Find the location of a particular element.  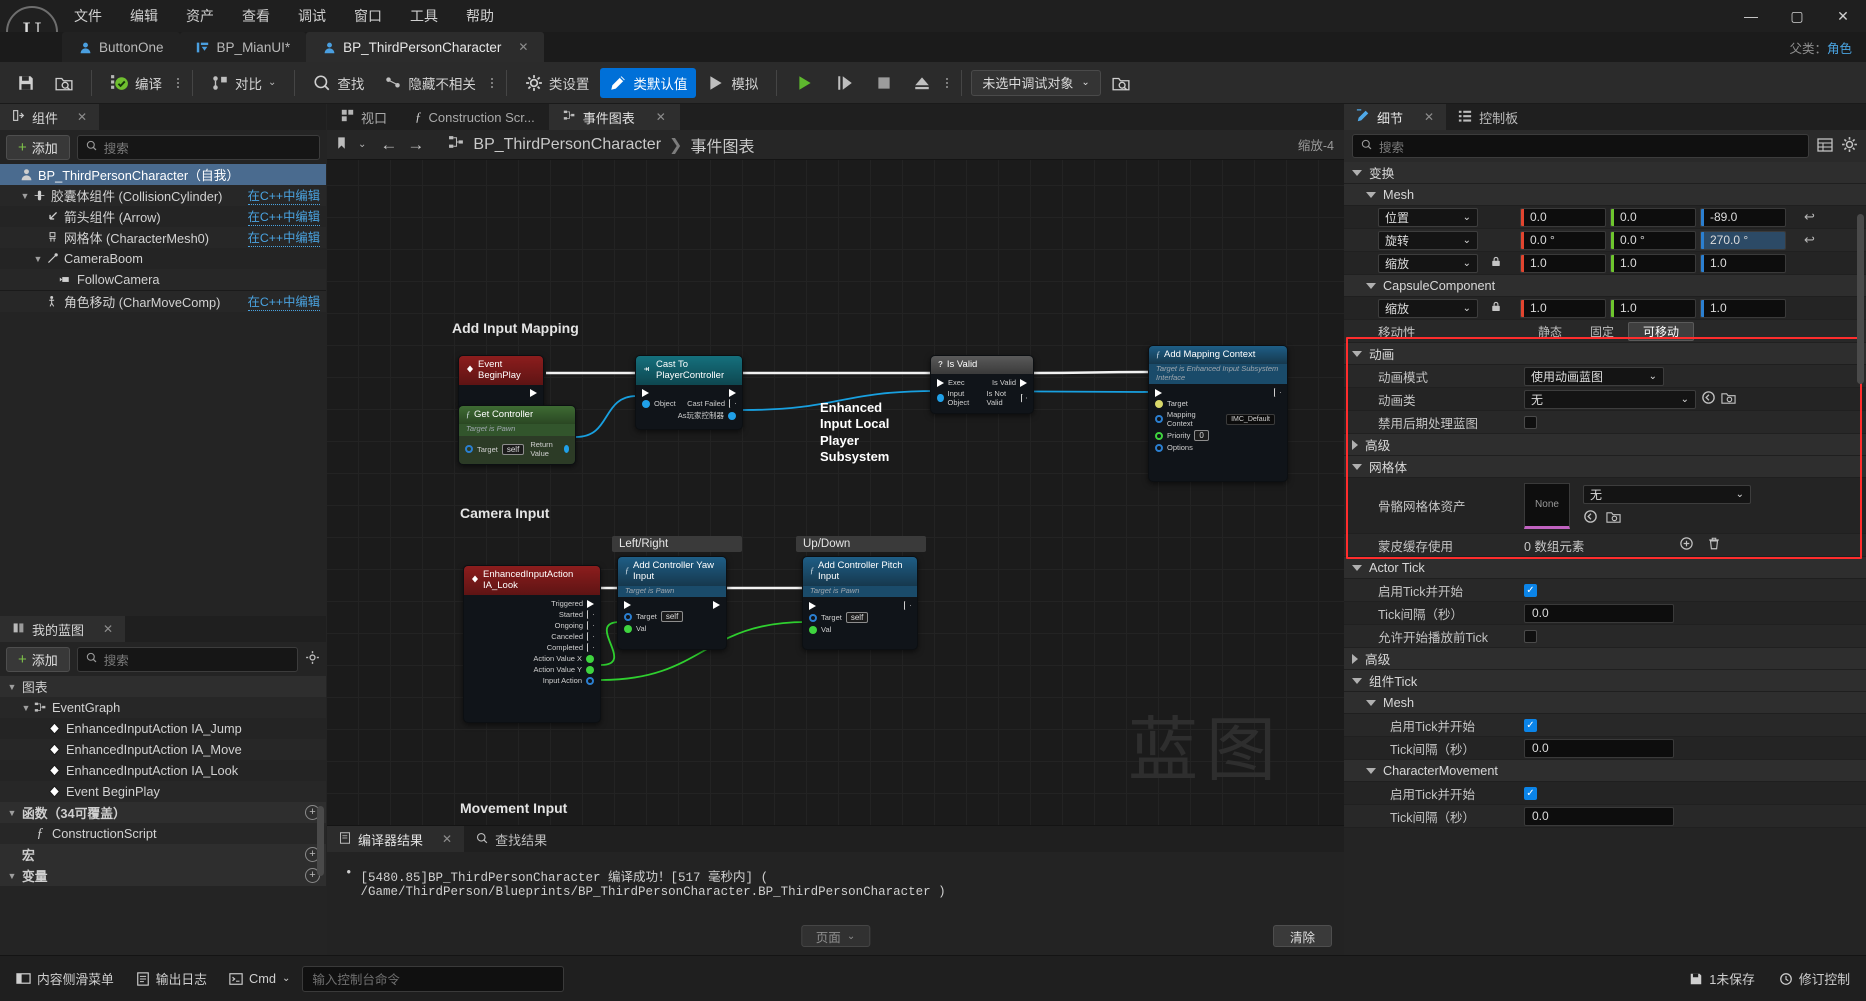

graph-node-event-begin-play: Event BeginPlay is located at coordinates (501, 382).